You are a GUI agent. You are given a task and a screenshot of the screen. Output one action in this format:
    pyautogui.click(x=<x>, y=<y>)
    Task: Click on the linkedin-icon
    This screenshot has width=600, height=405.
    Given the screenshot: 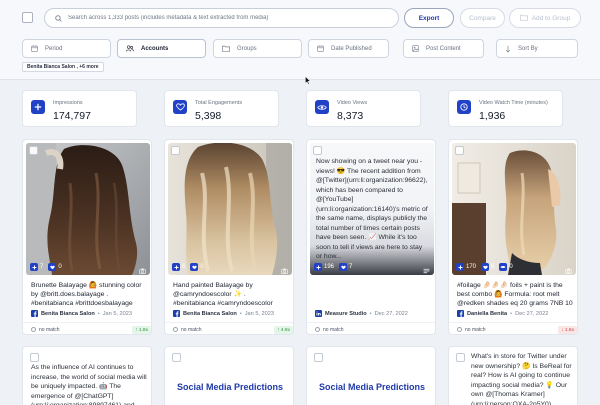 What is the action you would take?
    pyautogui.click(x=318, y=313)
    